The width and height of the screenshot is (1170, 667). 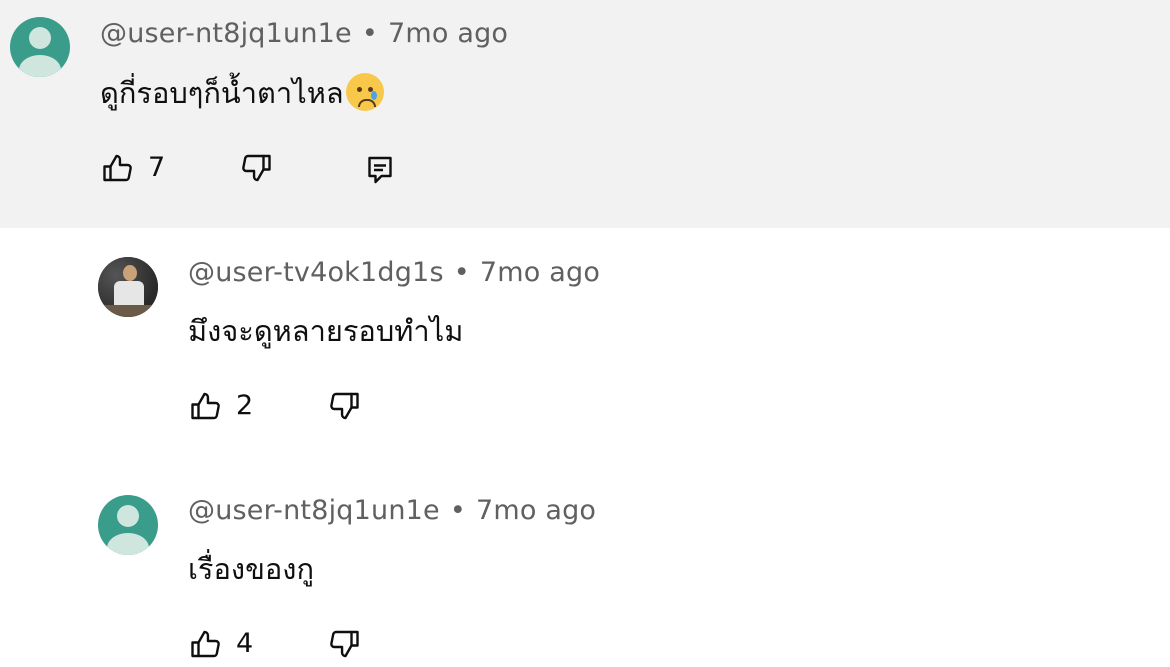 I want to click on comment-text: มึงจะดูหลายรอบทำไม, so click(x=326, y=331).